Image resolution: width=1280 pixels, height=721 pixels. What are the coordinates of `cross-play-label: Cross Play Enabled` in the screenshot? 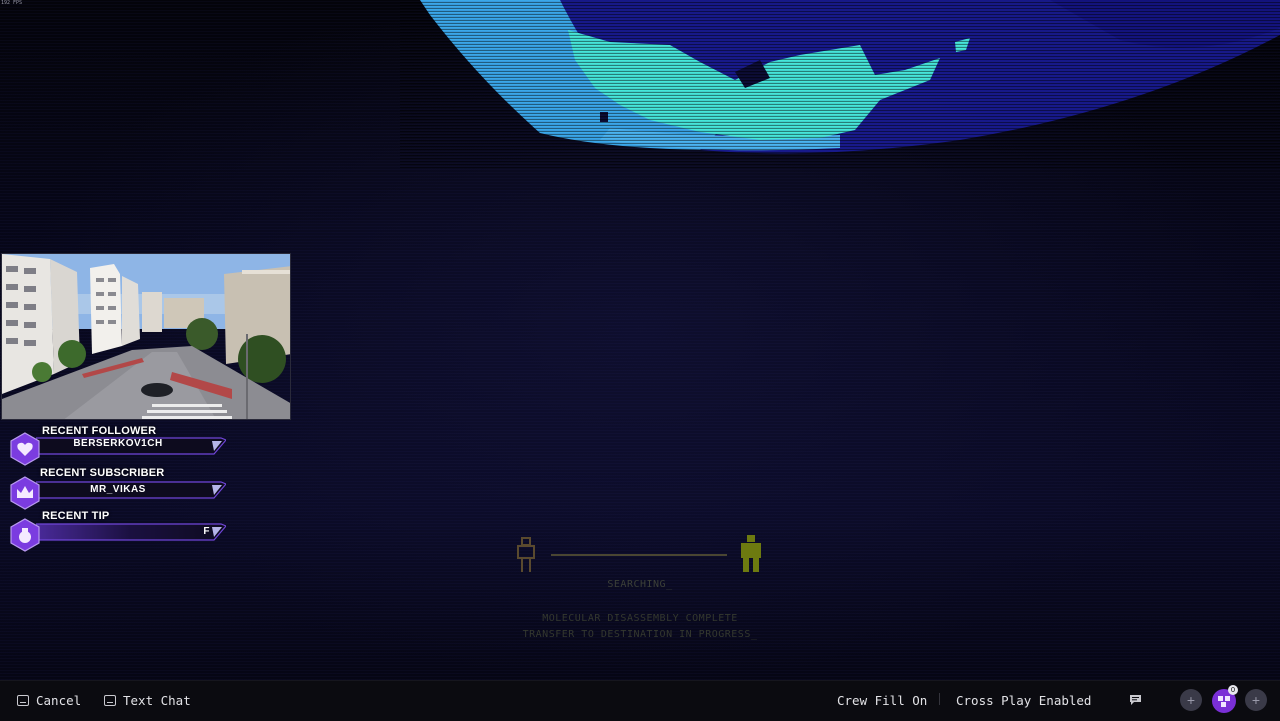 It's located at (1024, 700).